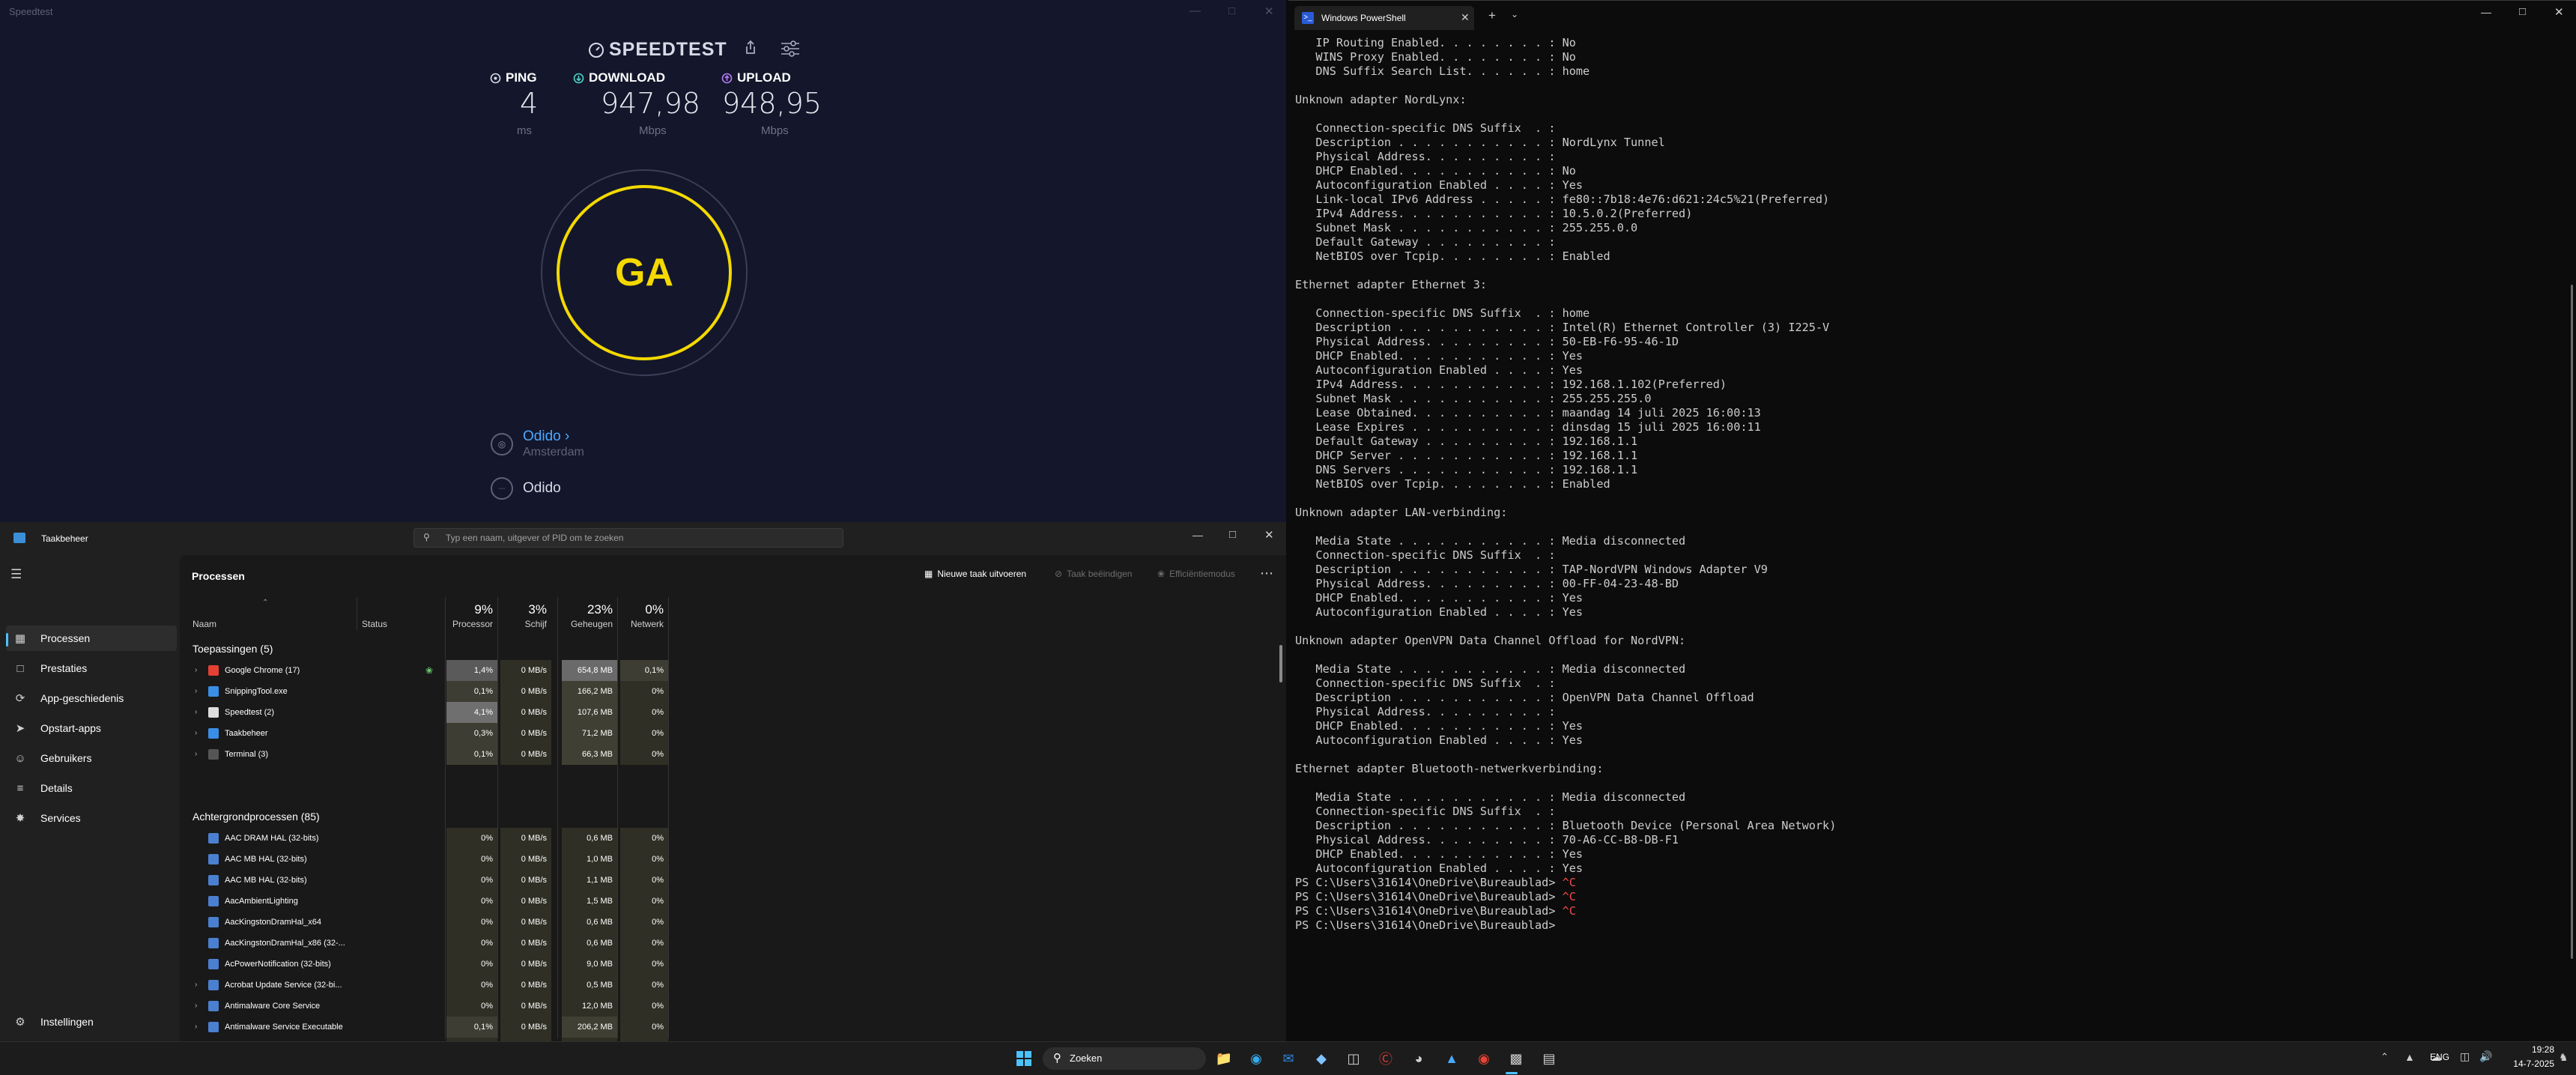 Image resolution: width=2576 pixels, height=1075 pixels. I want to click on disk-cell: 0 MB/s, so click(525, 1027).